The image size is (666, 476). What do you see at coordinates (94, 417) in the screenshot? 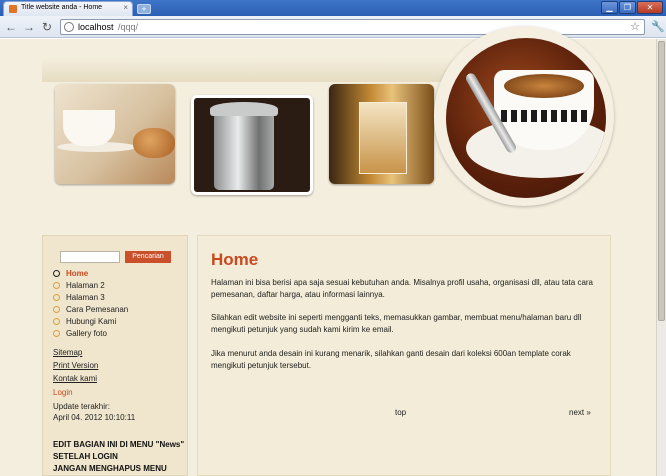
I see `update-date: April 04. 2012 10:10:11` at bounding box center [94, 417].